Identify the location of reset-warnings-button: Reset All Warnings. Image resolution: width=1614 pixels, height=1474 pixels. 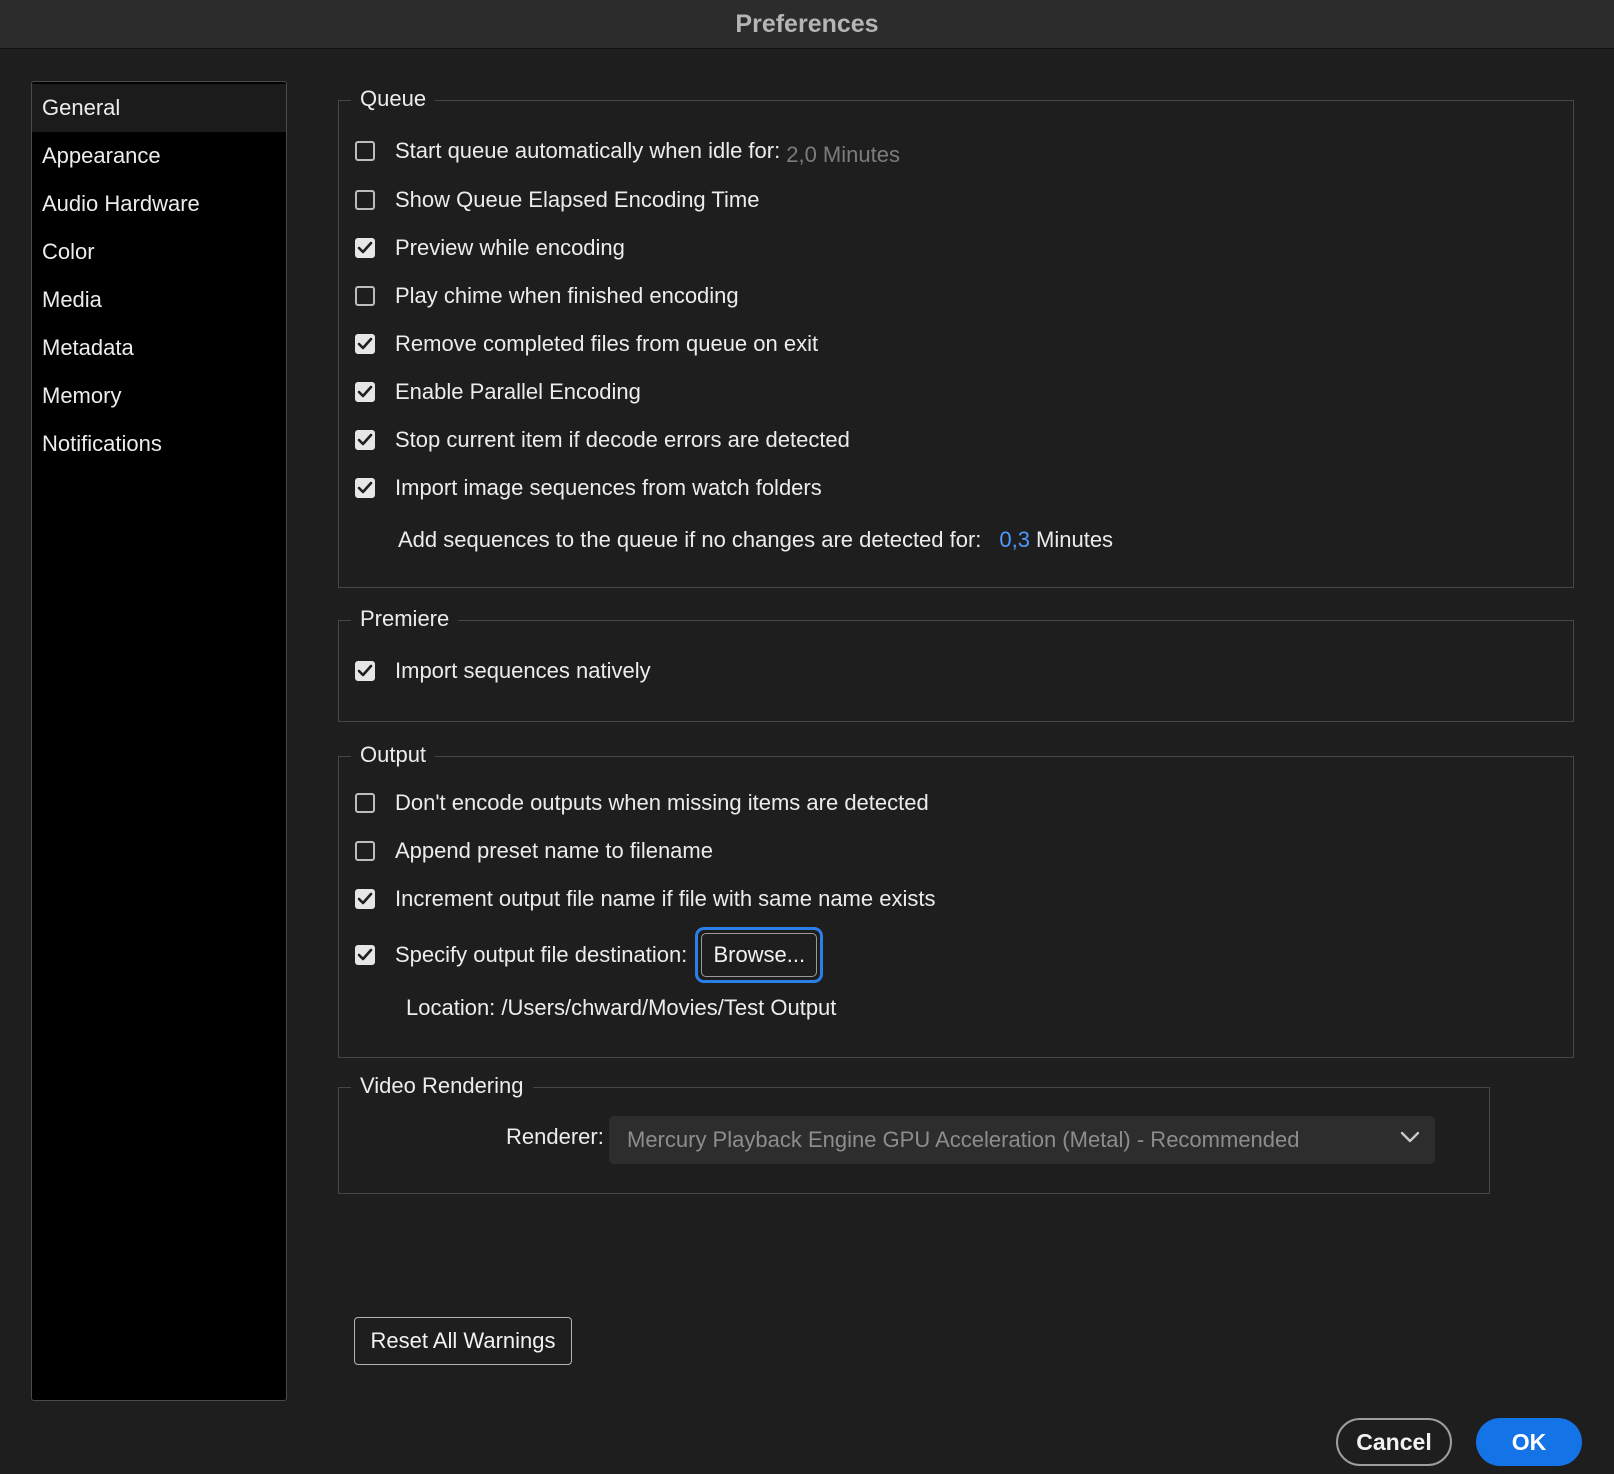
(463, 1341).